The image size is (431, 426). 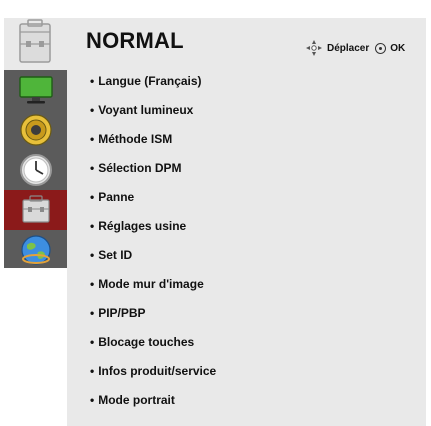 I want to click on sidebar-item-network, so click(x=35, y=250).